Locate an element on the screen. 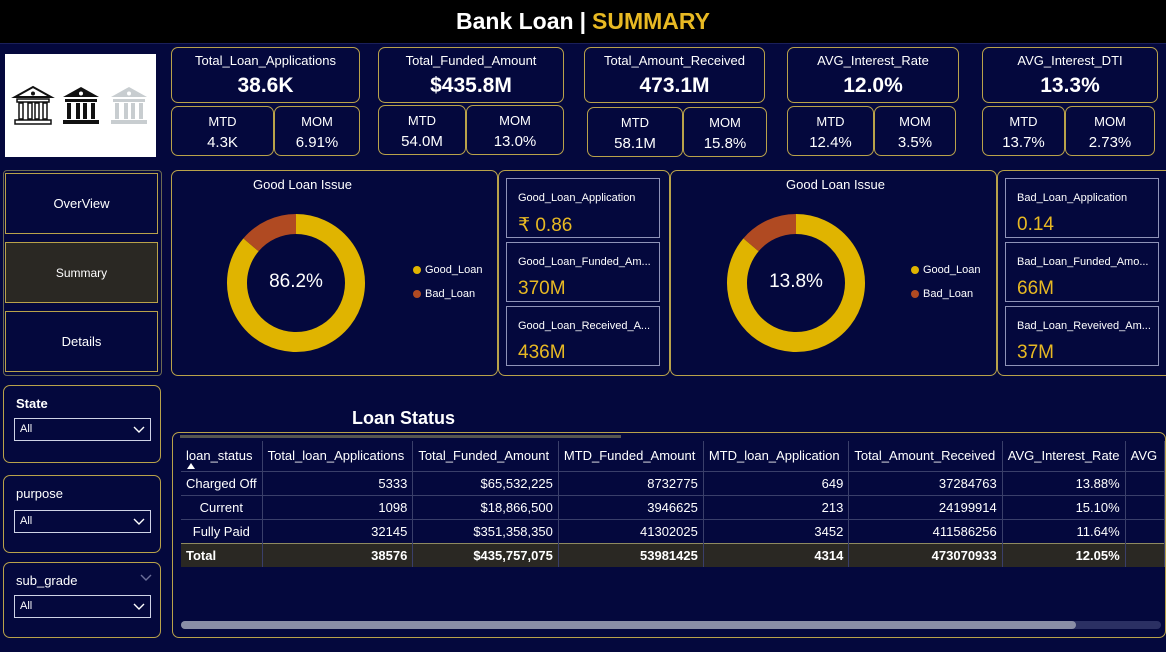 The image size is (1166, 652). table-cell: Charged Off is located at coordinates (222, 482).